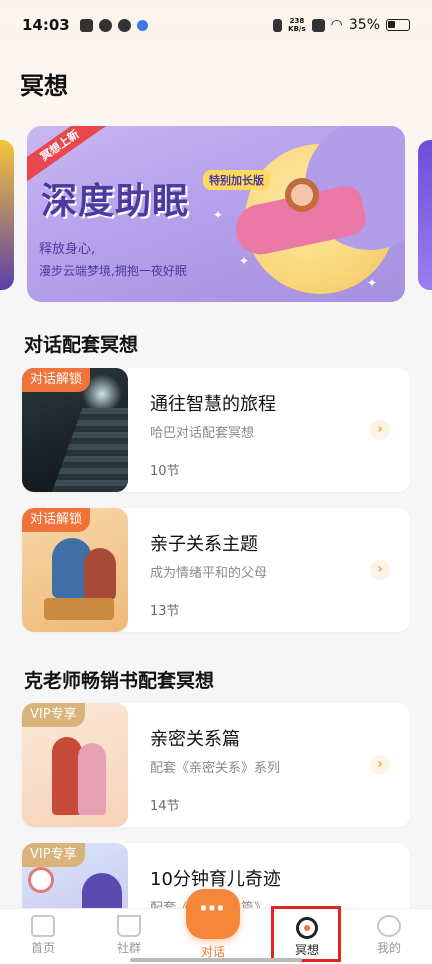 The image size is (432, 964). I want to click on couple-illustration, so click(92, 779).